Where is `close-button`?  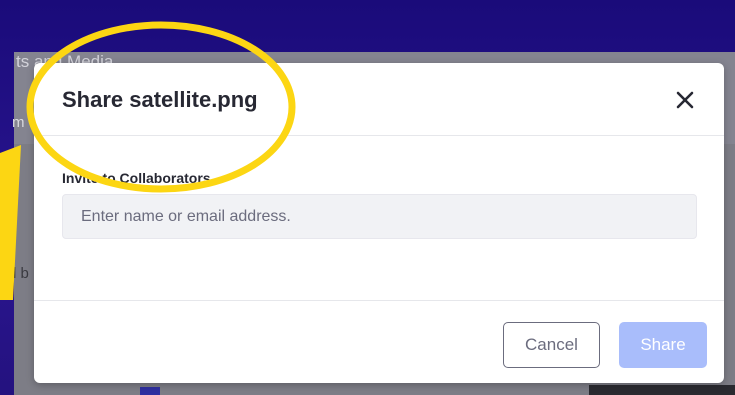
close-button is located at coordinates (685, 100).